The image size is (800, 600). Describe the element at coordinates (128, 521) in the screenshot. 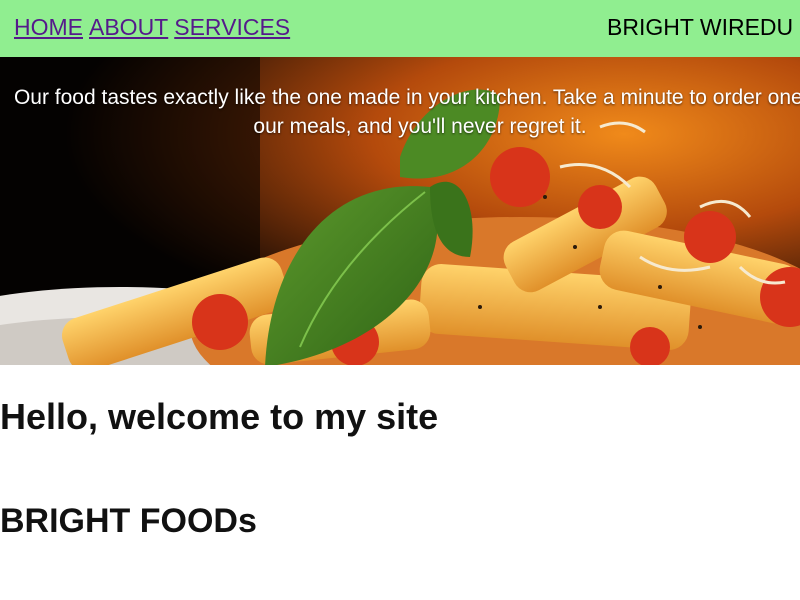

I see `brand-heading: BRIGHT FOODs` at that location.